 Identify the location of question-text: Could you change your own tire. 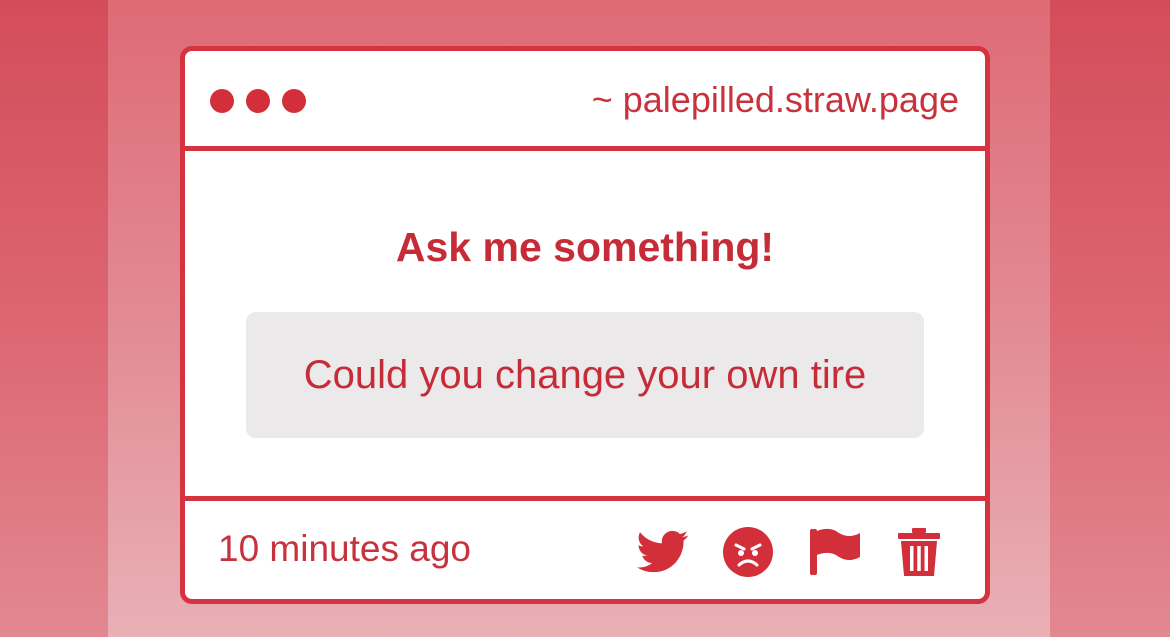
(585, 374).